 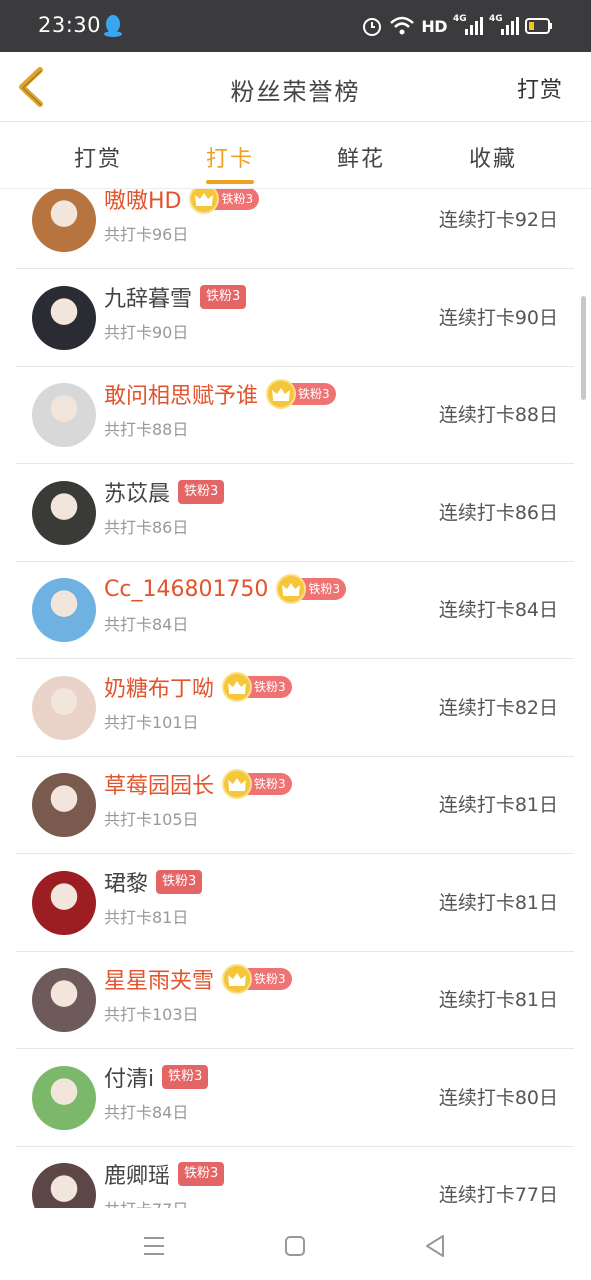 What do you see at coordinates (182, 202) in the screenshot?
I see `name-line: 嗷嗷HD 铁粉3` at bounding box center [182, 202].